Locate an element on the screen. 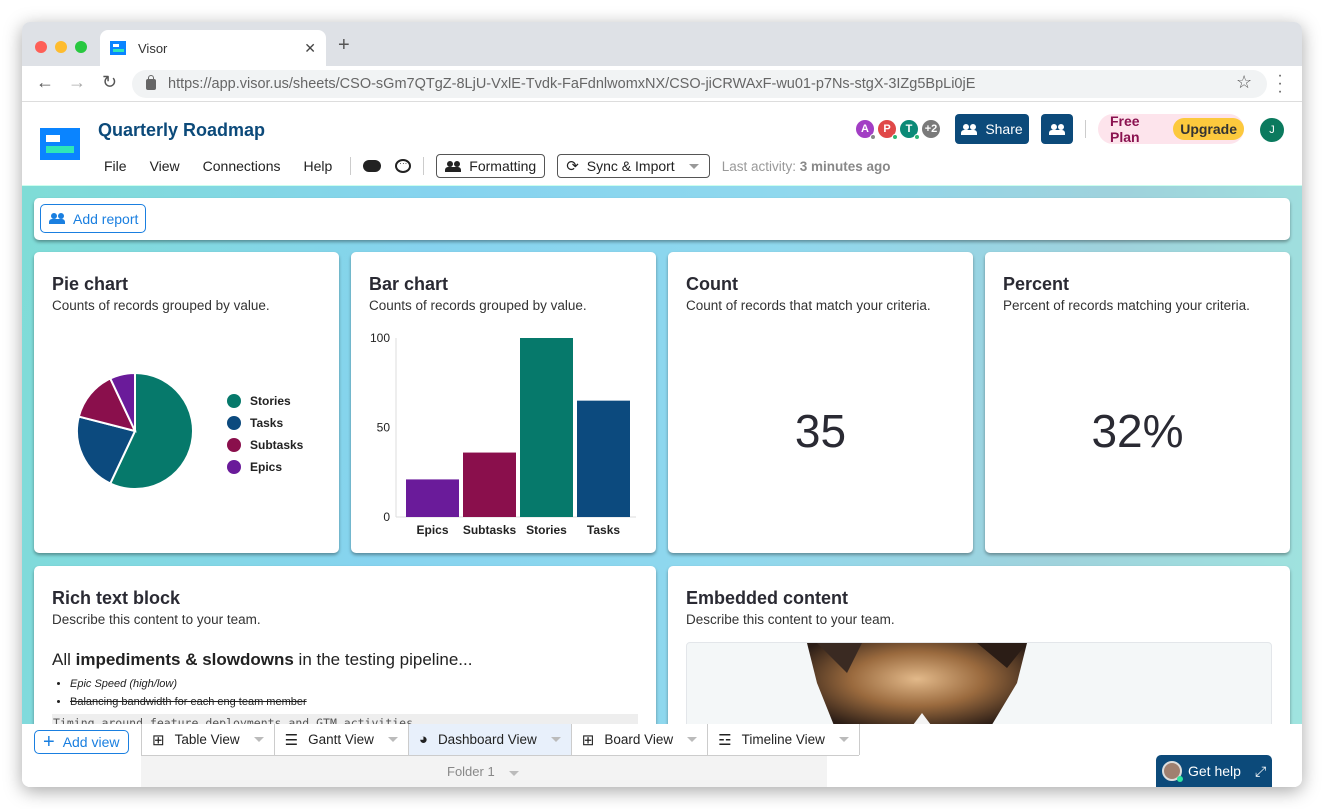 This screenshot has width=1324, height=809. view-tab: ⊞ Board View is located at coordinates (639, 739).